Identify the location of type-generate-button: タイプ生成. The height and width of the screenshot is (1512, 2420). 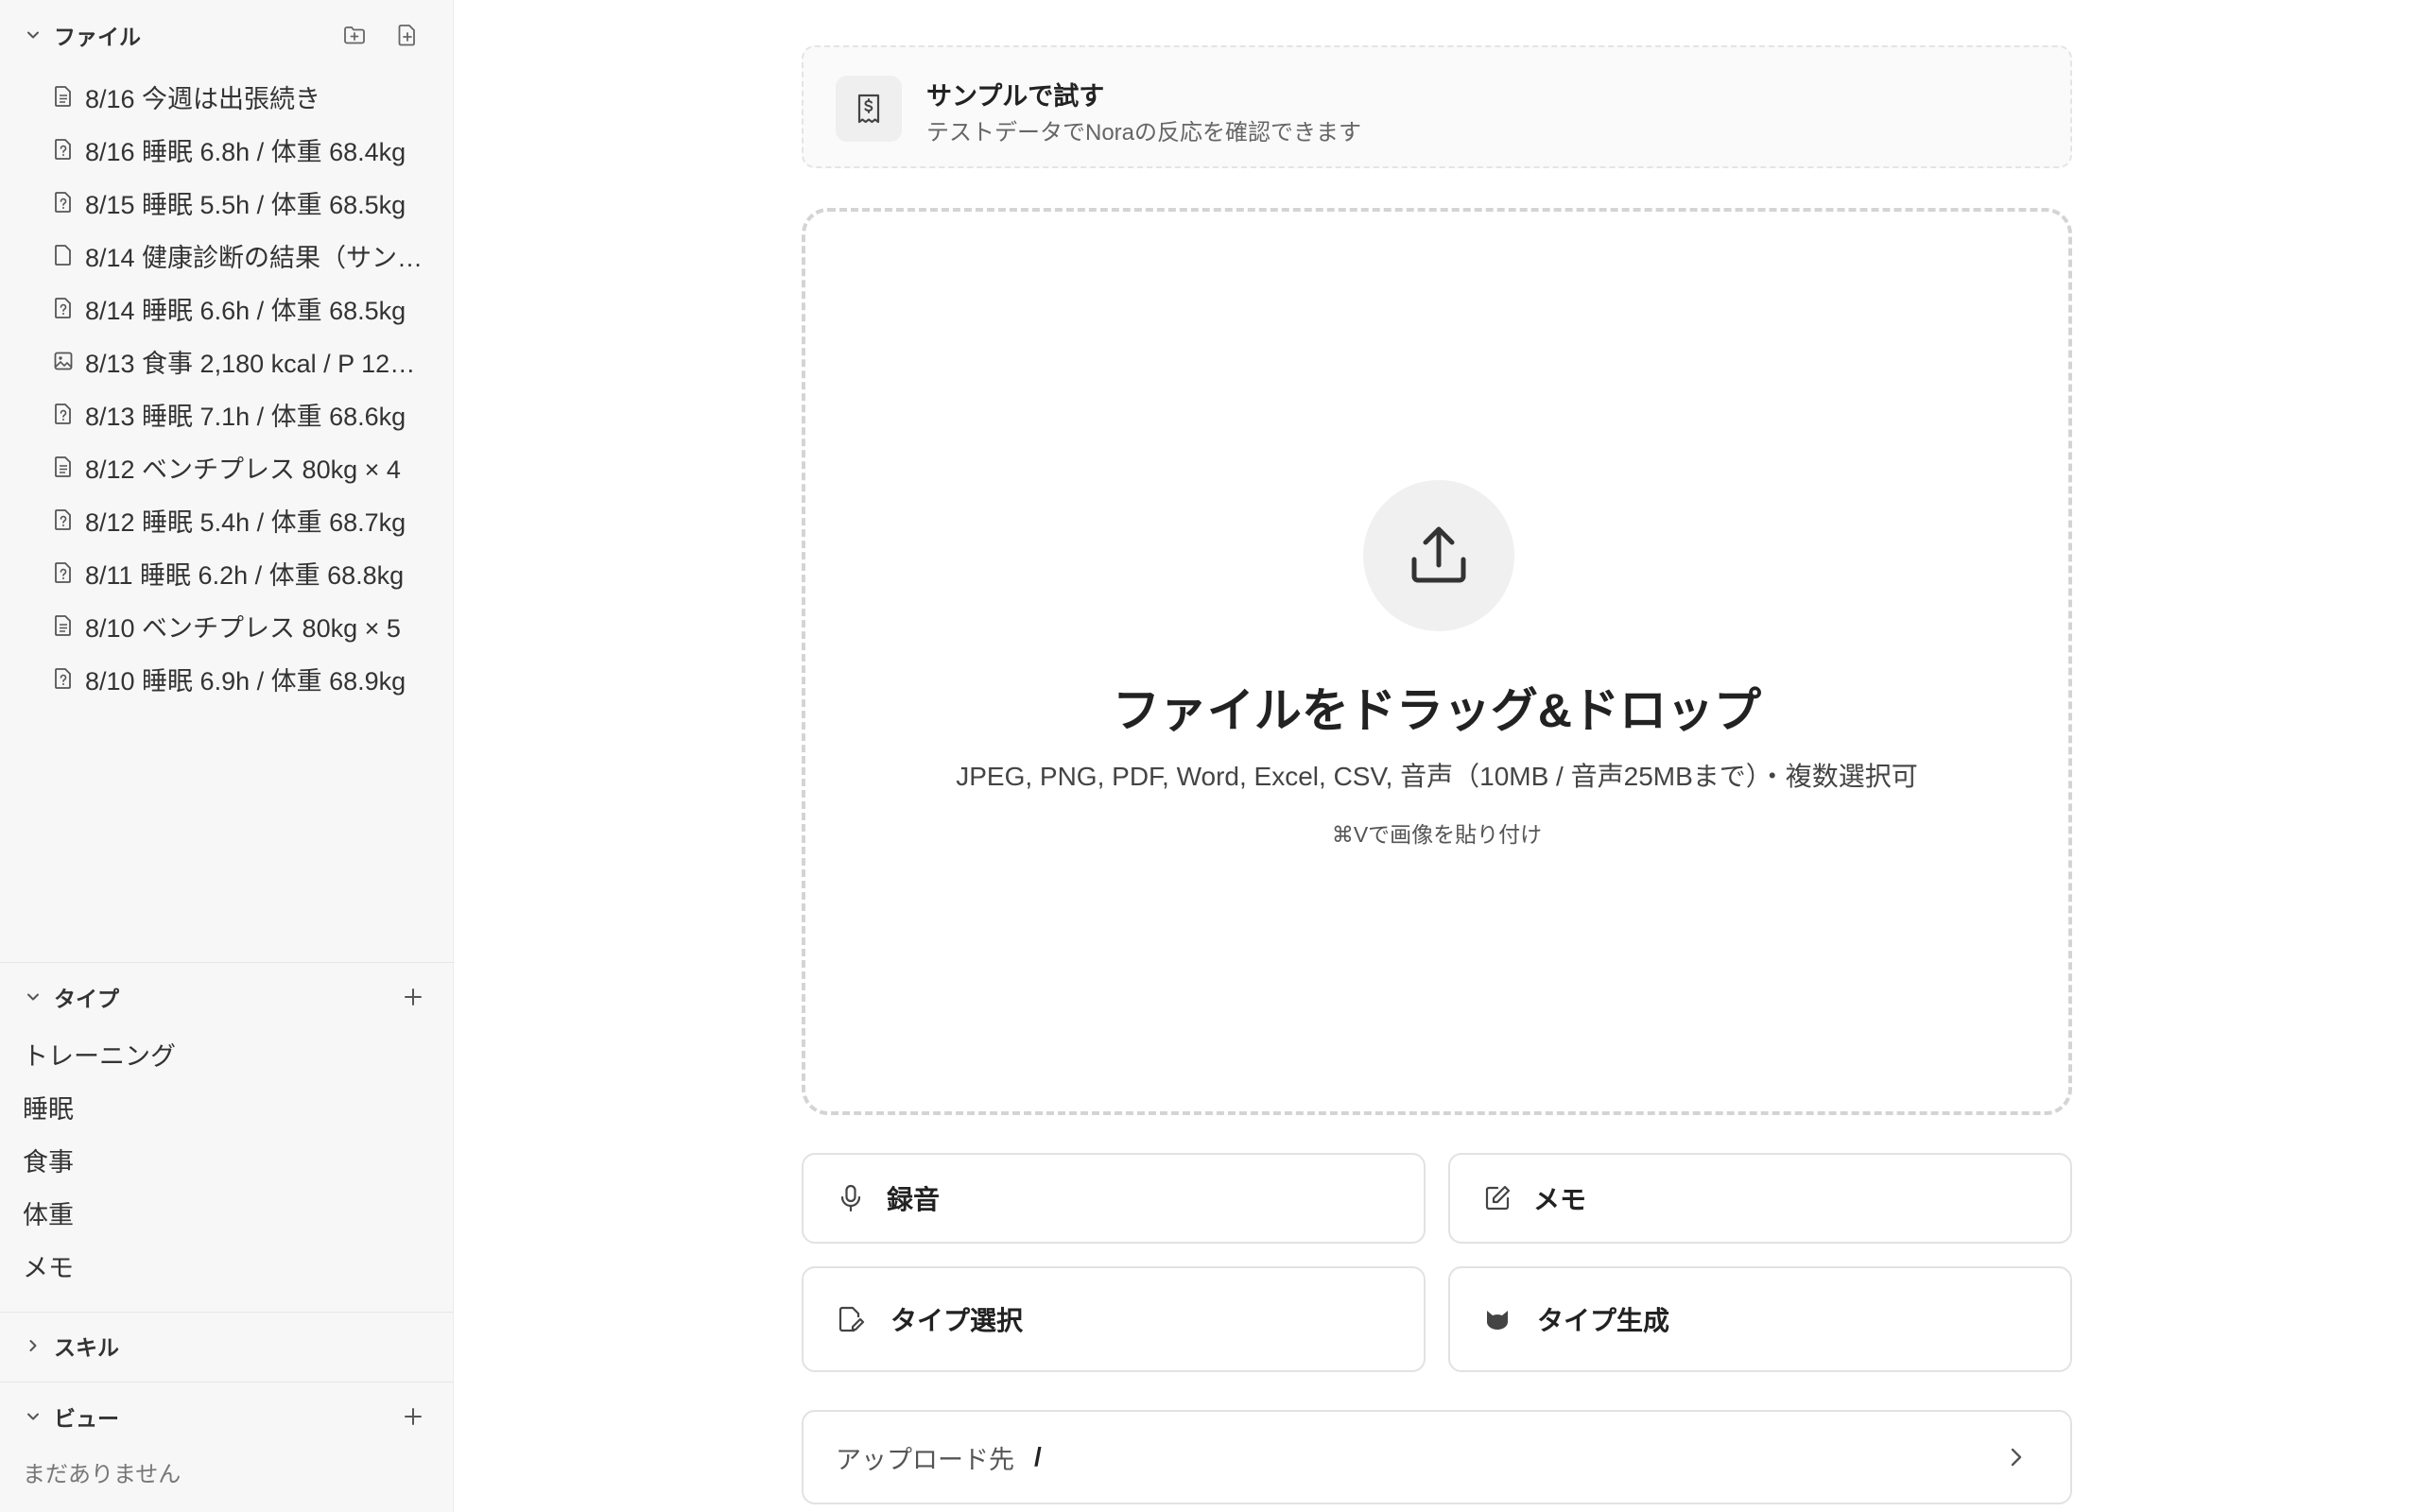
(1760, 1319).